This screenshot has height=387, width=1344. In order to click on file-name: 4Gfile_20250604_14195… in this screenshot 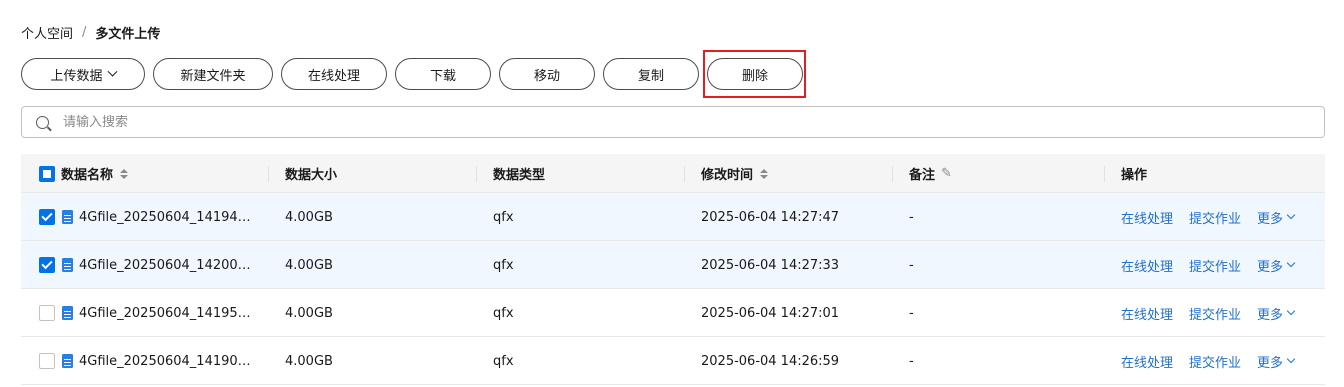, I will do `click(165, 313)`.